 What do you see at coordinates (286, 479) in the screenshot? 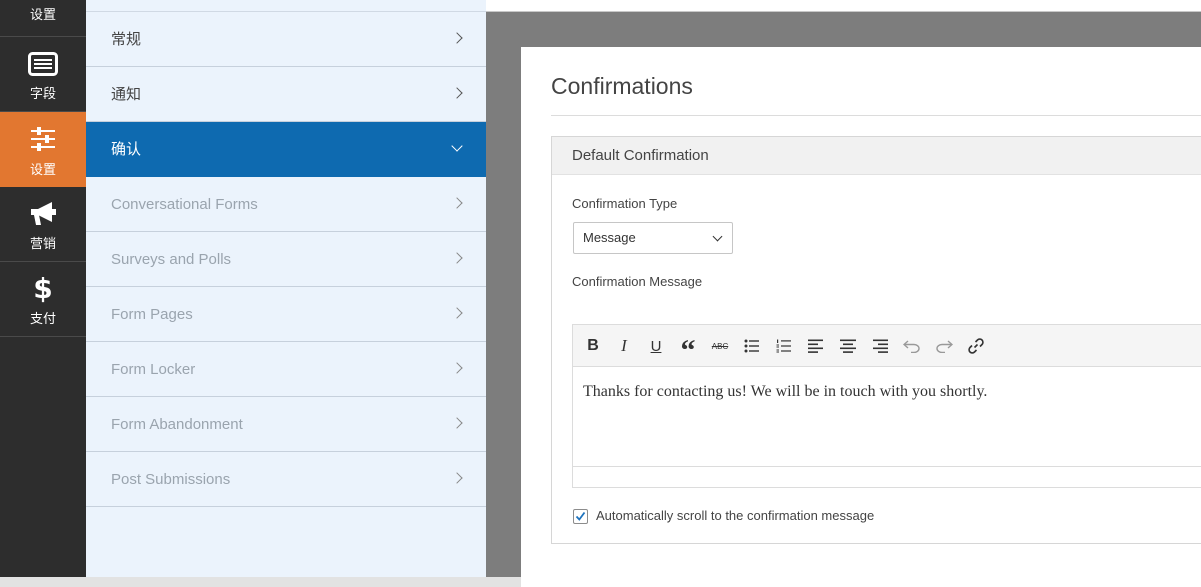
I see `panel-item-post-submissions: Post Submissions` at bounding box center [286, 479].